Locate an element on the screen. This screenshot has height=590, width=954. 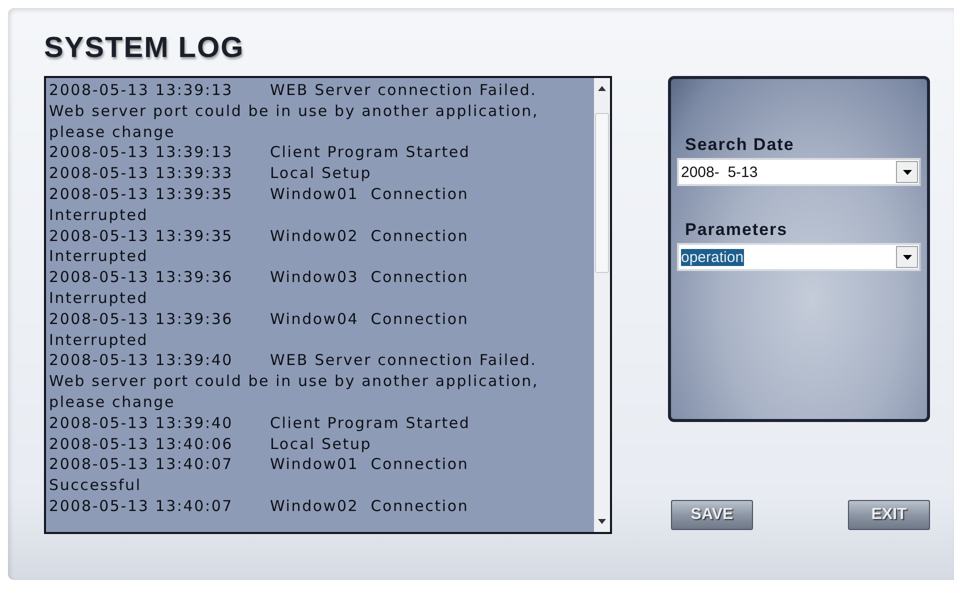
dropdown-field: 2008- 5-13 is located at coordinates (799, 172).